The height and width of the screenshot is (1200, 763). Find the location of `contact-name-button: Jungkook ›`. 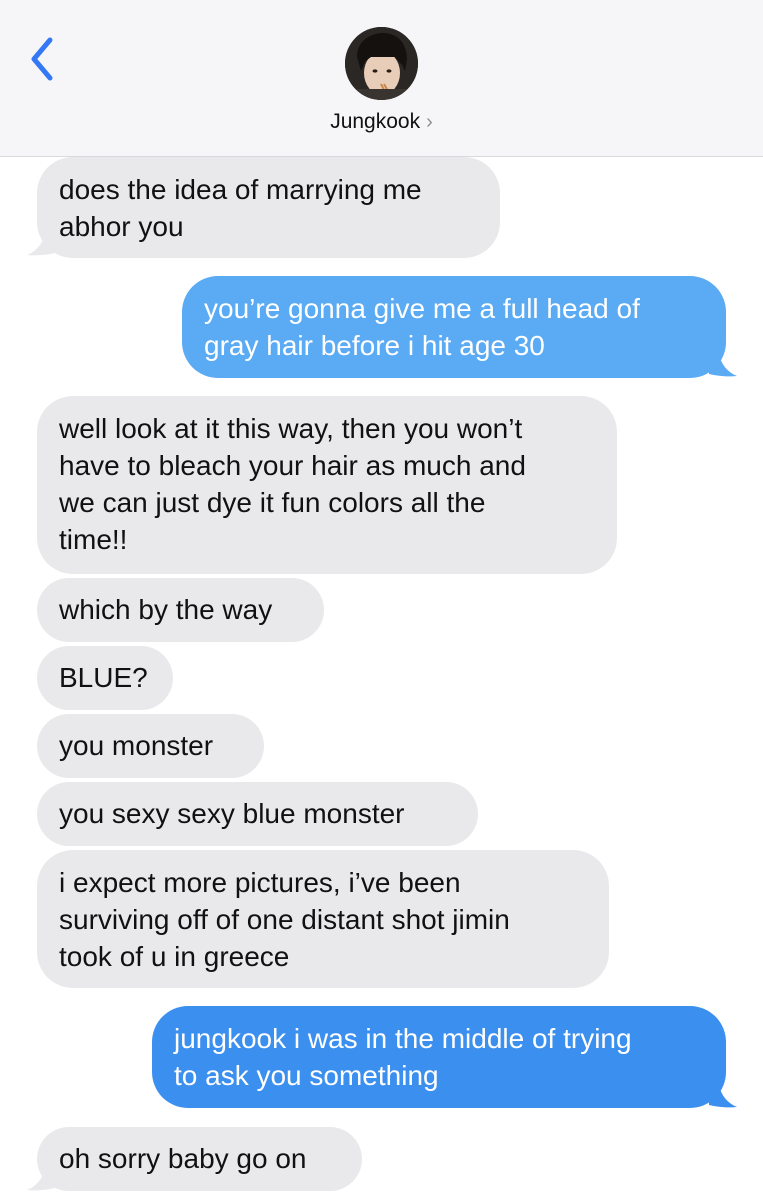

contact-name-button: Jungkook › is located at coordinates (381, 122).